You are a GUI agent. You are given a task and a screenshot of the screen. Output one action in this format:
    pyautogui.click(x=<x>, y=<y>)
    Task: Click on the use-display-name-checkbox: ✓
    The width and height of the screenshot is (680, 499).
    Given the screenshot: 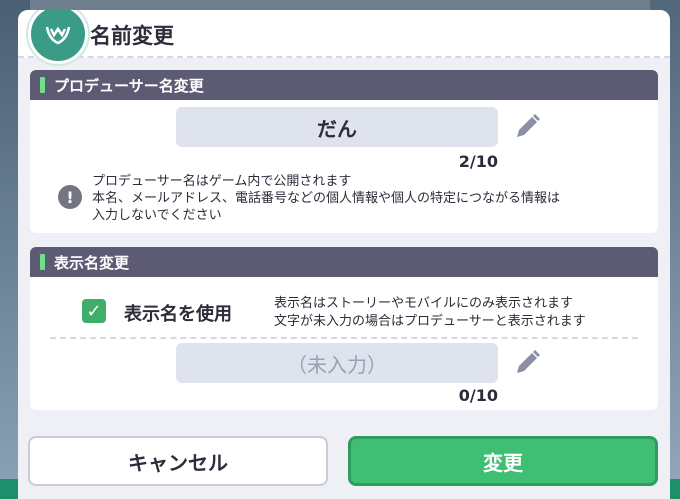 What is the action you would take?
    pyautogui.click(x=94, y=311)
    